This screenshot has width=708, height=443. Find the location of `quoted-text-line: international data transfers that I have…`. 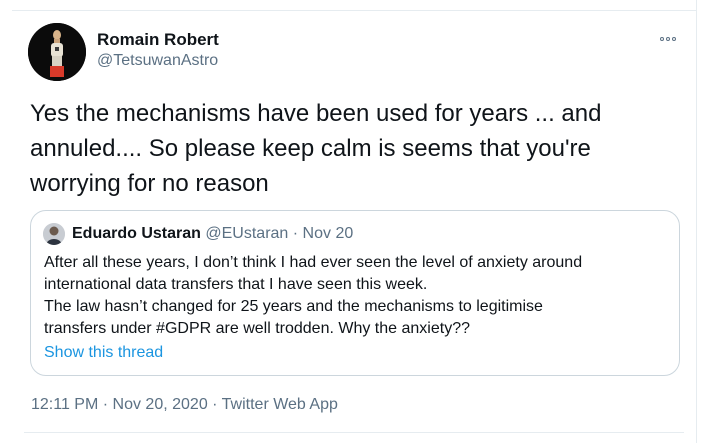

quoted-text-line: international data transfers that I have… is located at coordinates (236, 284).